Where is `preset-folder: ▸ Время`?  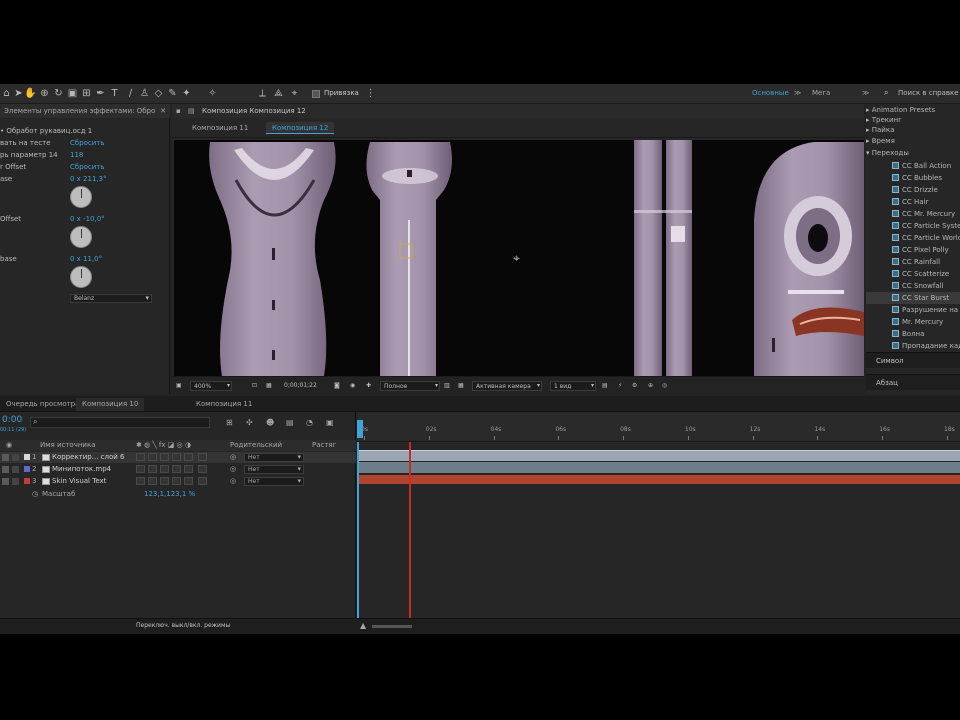 preset-folder: ▸ Время is located at coordinates (913, 141).